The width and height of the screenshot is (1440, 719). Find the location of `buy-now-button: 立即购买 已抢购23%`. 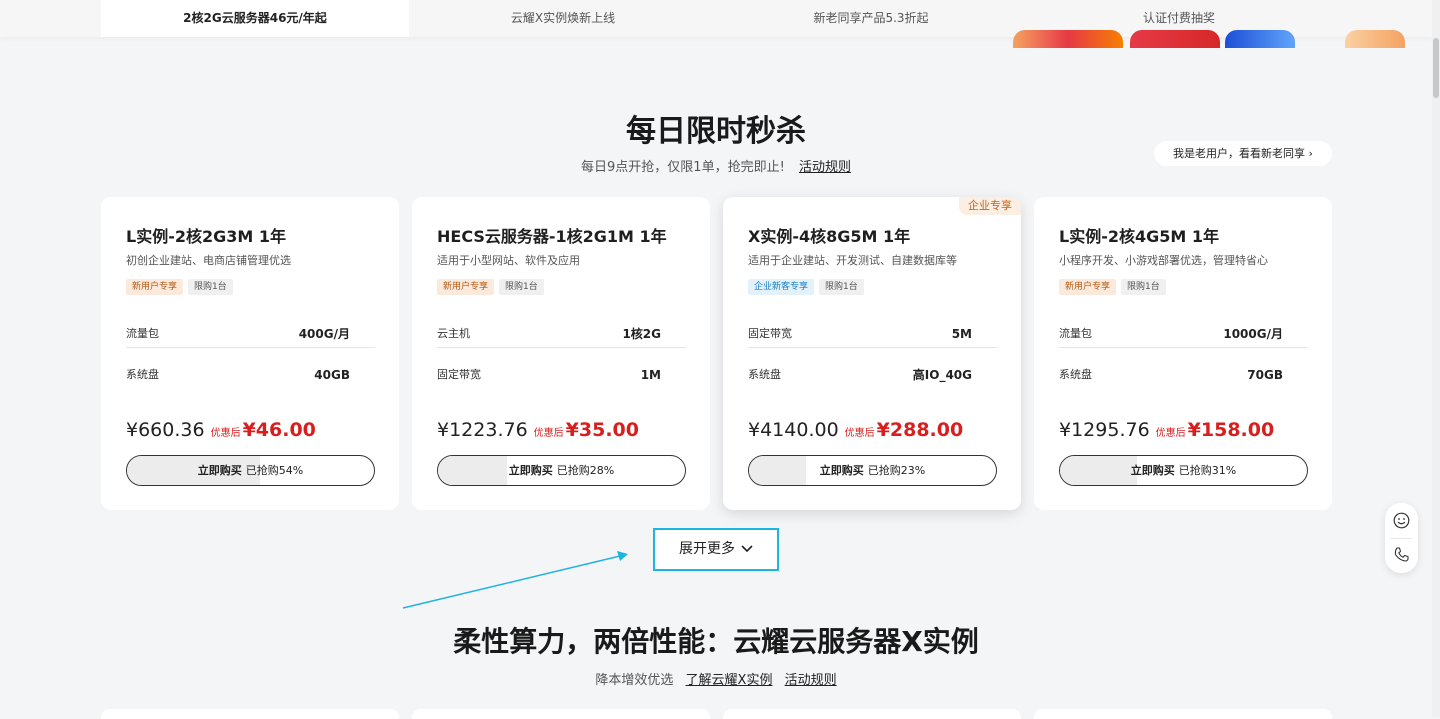

buy-now-button: 立即购买 已抢购23% is located at coordinates (872, 470).